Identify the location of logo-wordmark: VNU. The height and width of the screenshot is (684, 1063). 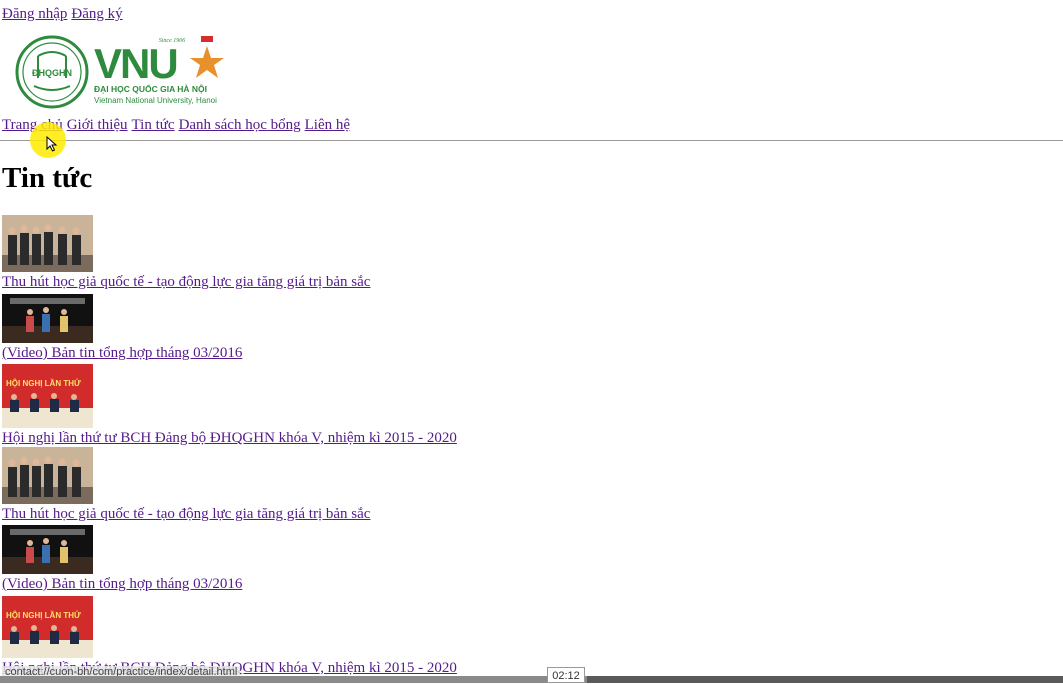
(135, 63).